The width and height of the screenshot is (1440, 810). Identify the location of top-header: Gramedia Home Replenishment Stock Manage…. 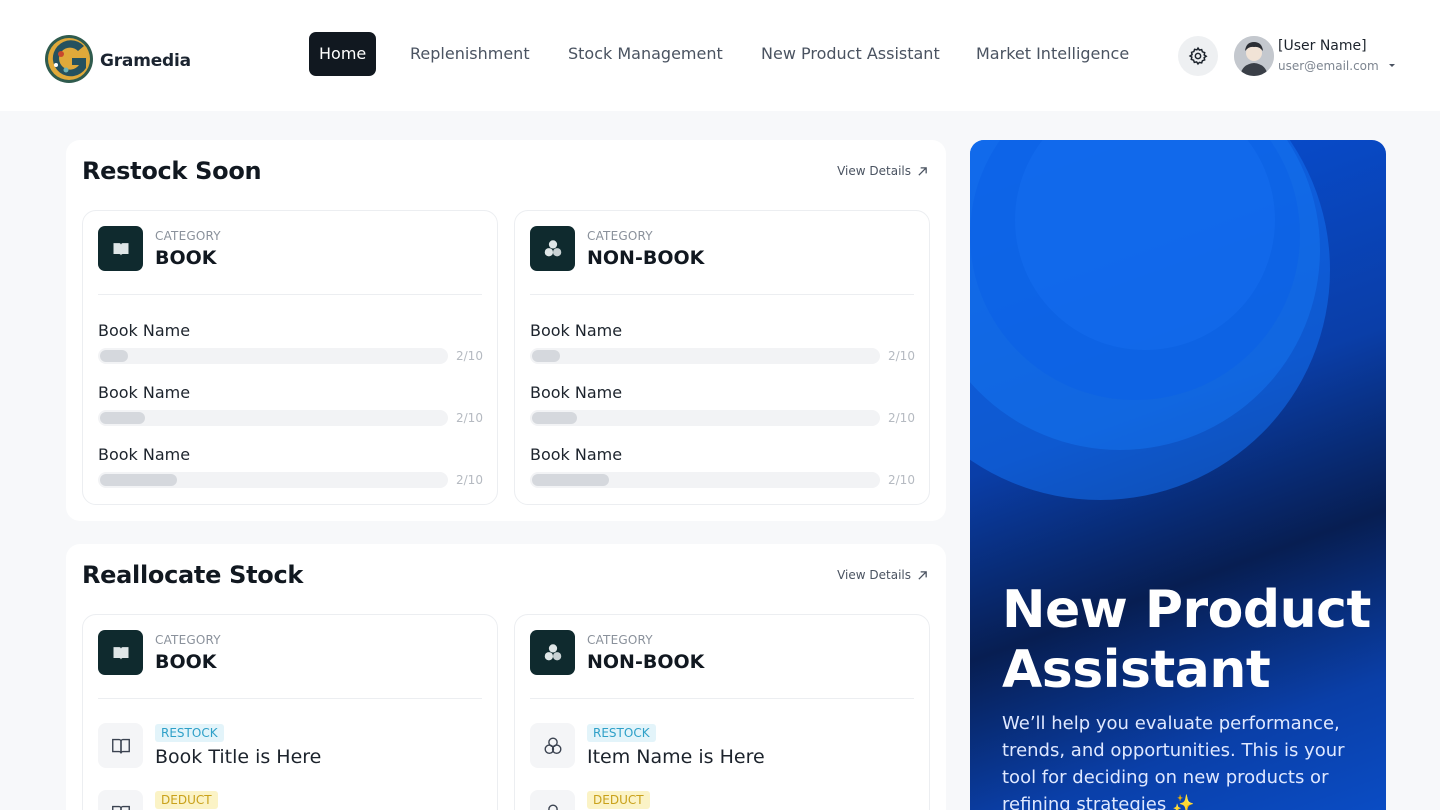
(720, 55).